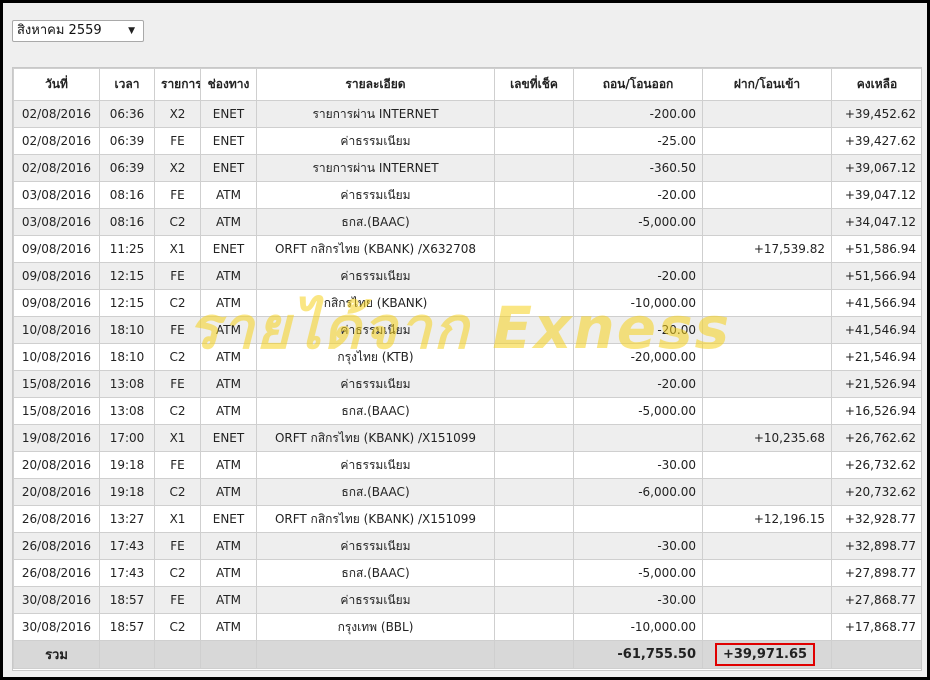  What do you see at coordinates (876, 330) in the screenshot?
I see `cell-balance: +41,546.94` at bounding box center [876, 330].